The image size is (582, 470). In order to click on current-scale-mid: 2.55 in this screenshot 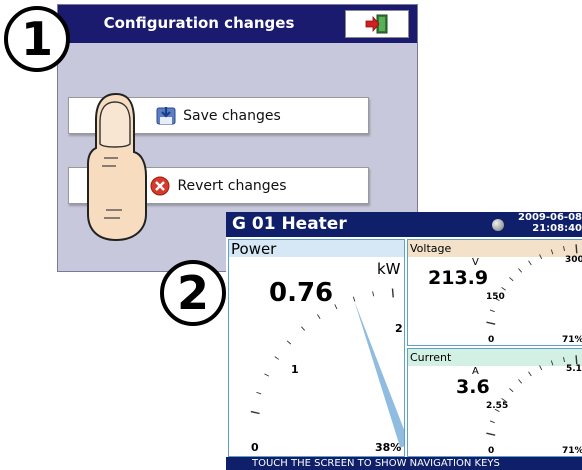, I will do `click(497, 406)`.